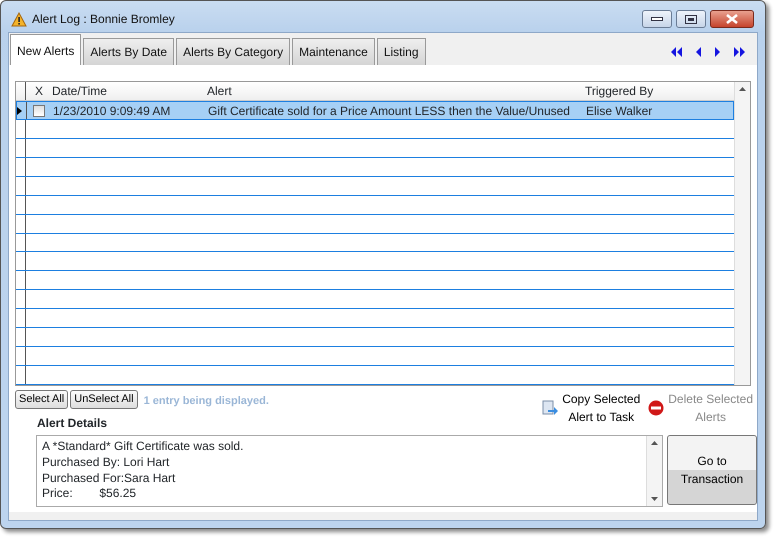 The width and height of the screenshot is (774, 537). Describe the element at coordinates (389, 111) in the screenshot. I see `table-cell-text: Gift Certificate sold for a Price Amount LESS then the Value/Unused` at that location.